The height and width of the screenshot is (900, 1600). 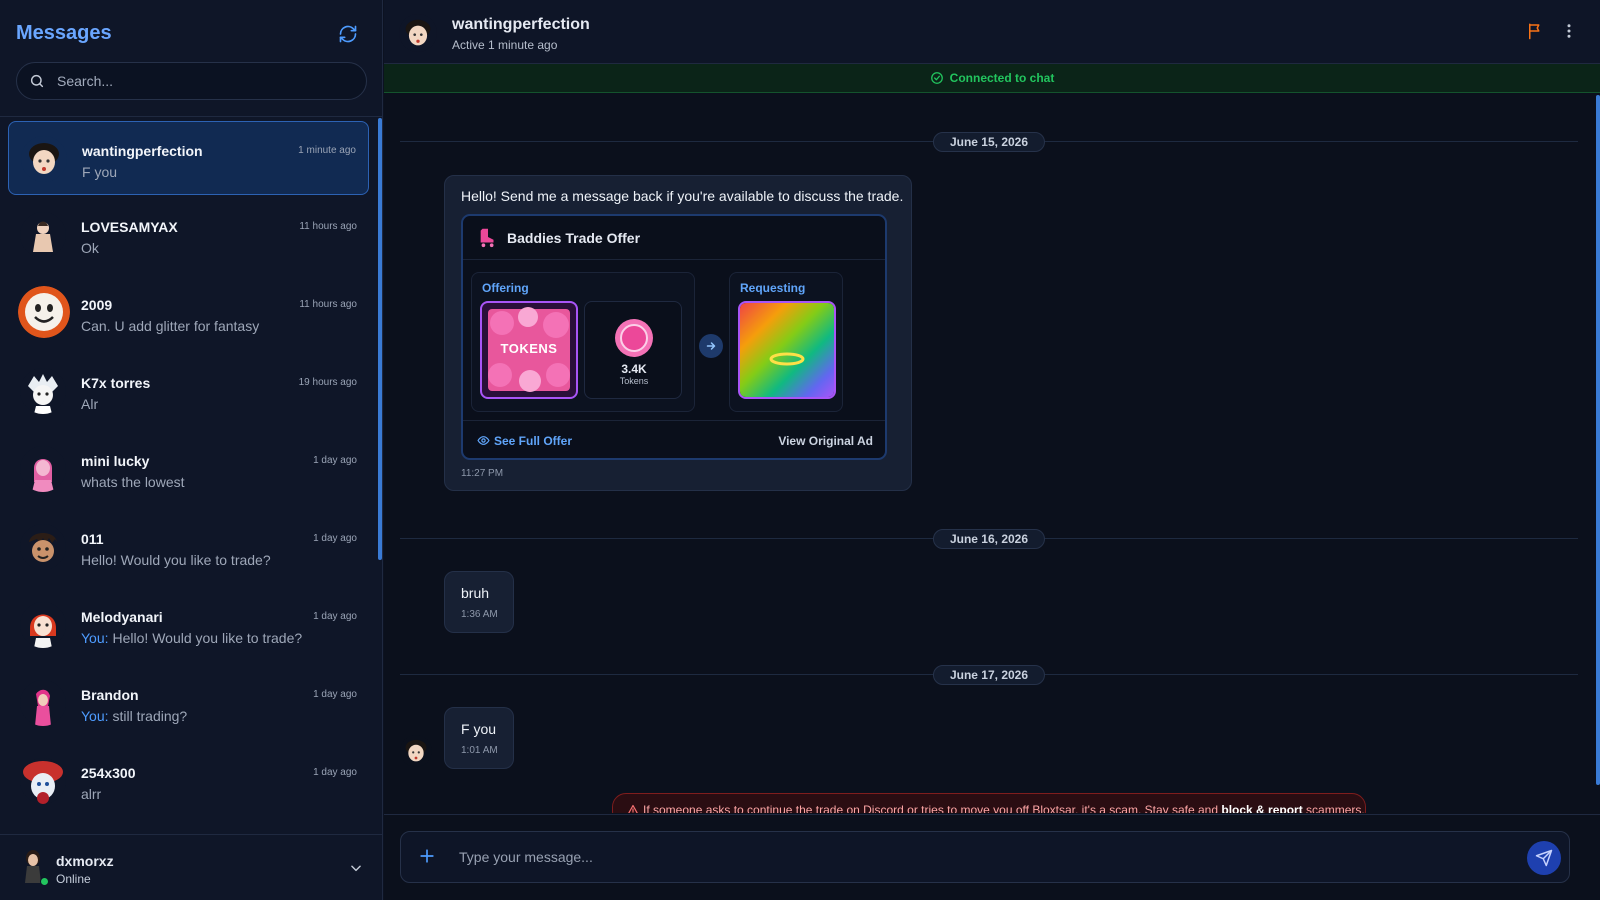 What do you see at coordinates (483, 440) in the screenshot?
I see `eye-icon` at bounding box center [483, 440].